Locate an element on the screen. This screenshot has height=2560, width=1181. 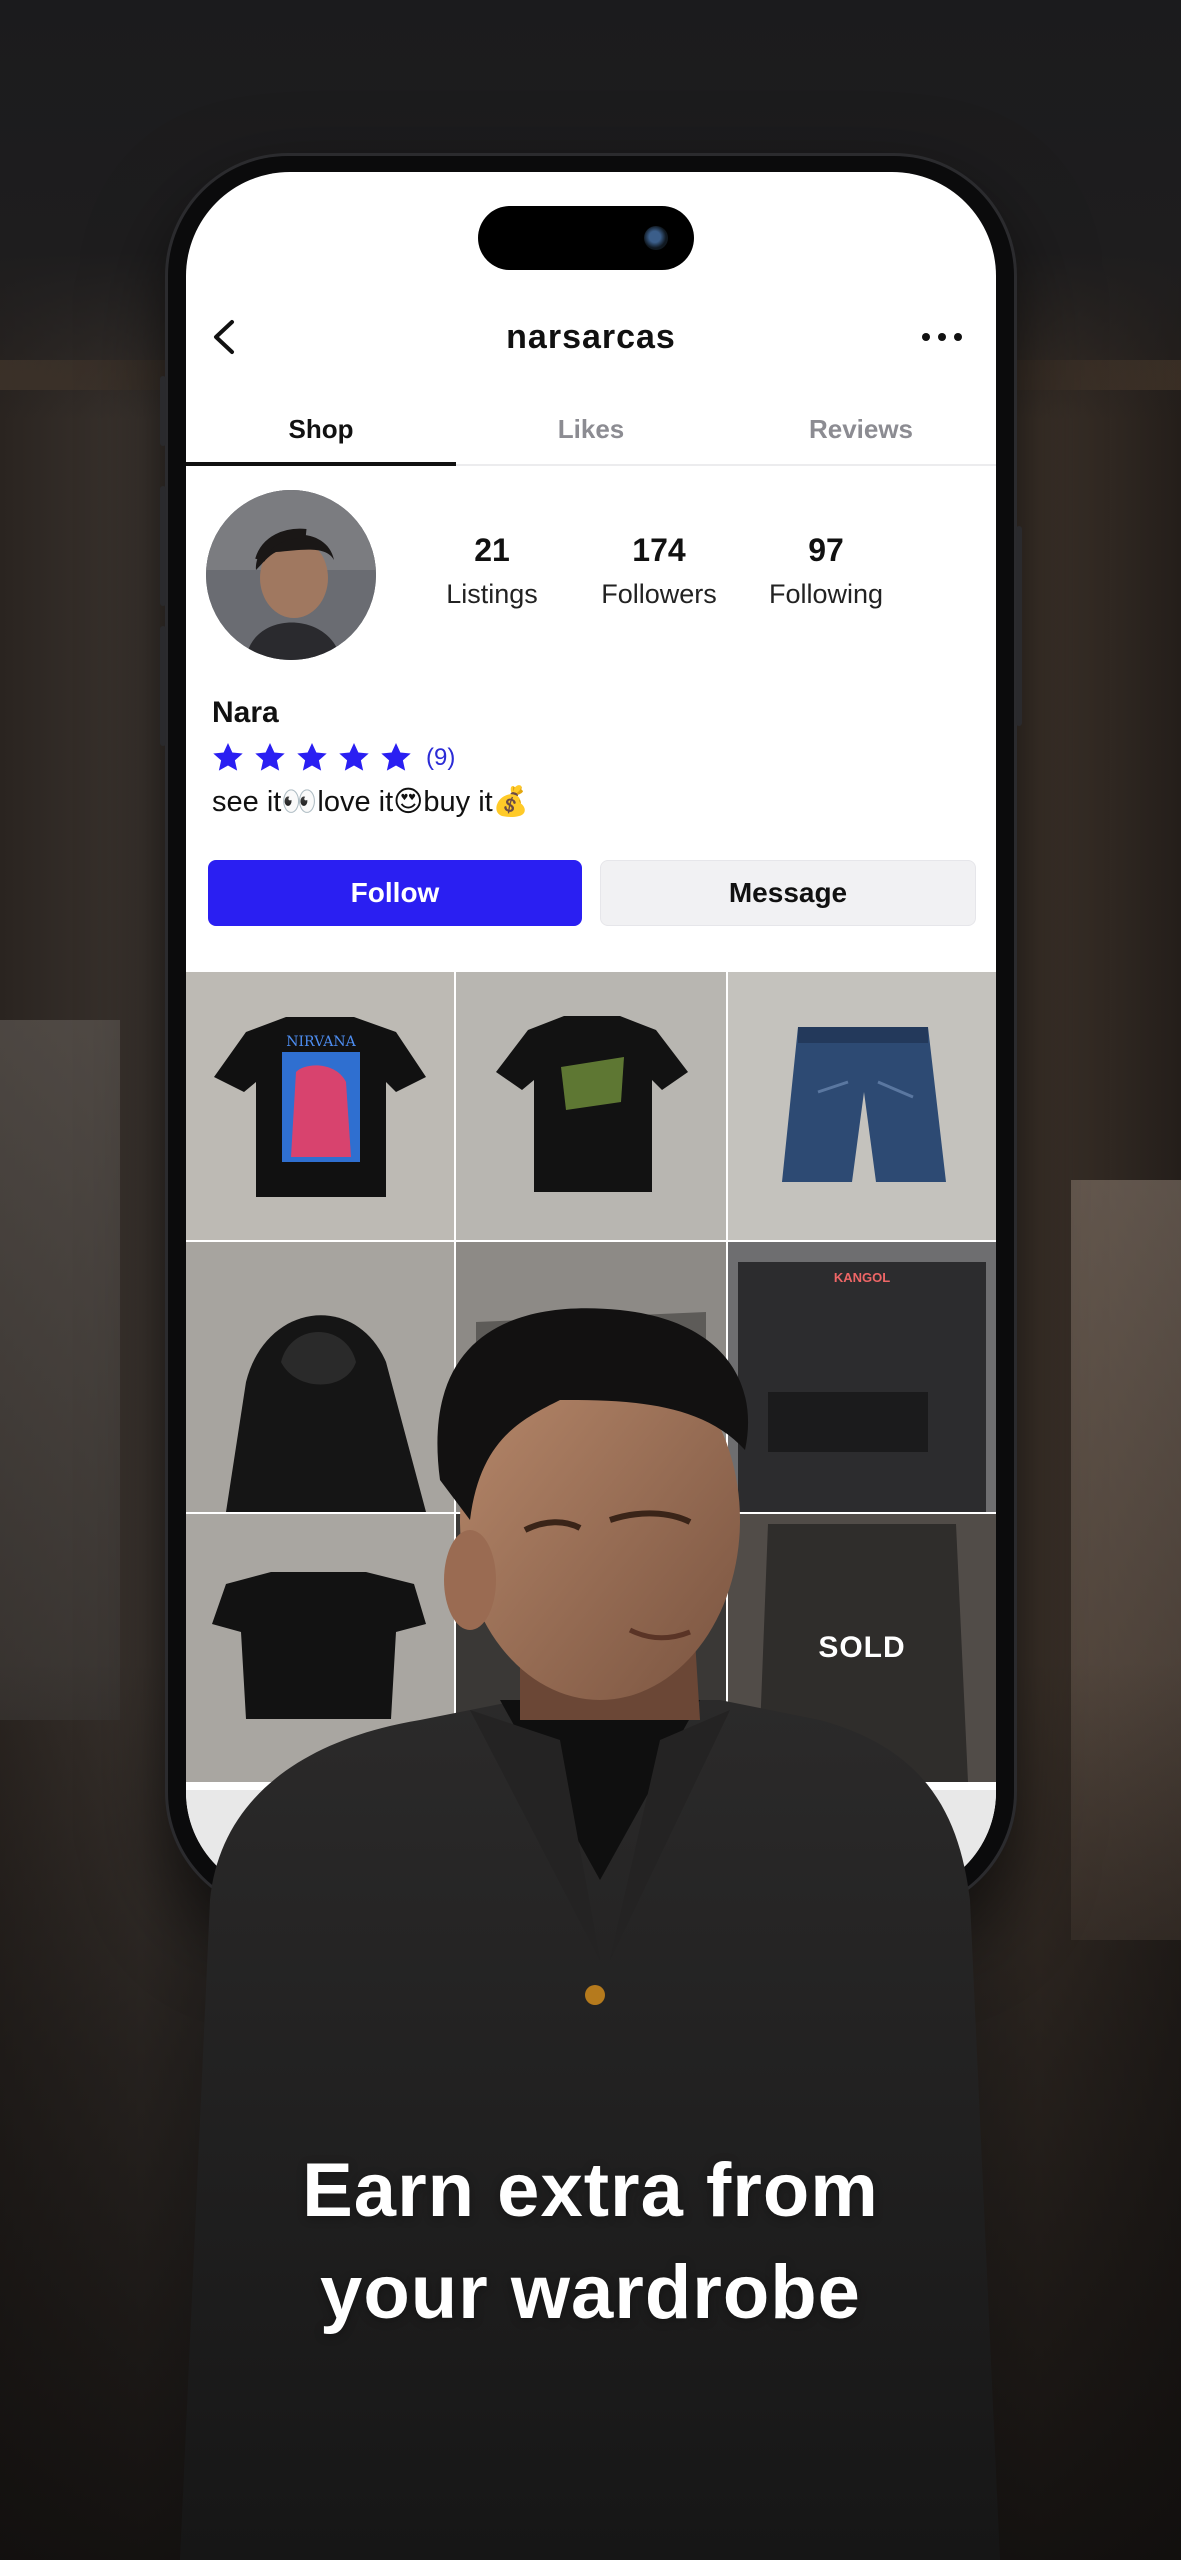
sweatshirt-image: KANGOL is located at coordinates (862, 1377).